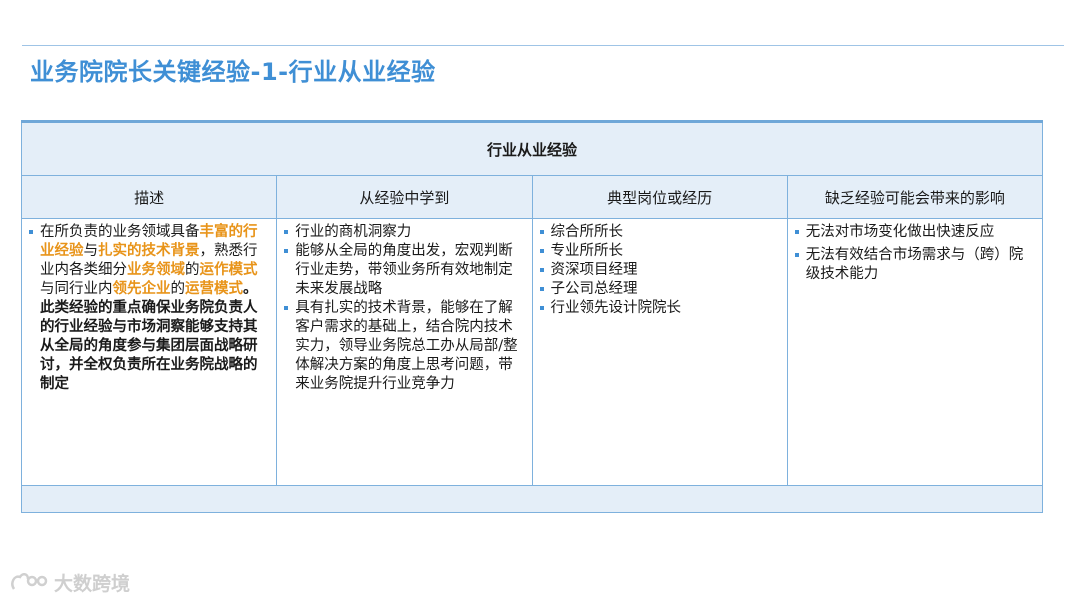  I want to click on position-item: 资深项目经理, so click(659, 270).